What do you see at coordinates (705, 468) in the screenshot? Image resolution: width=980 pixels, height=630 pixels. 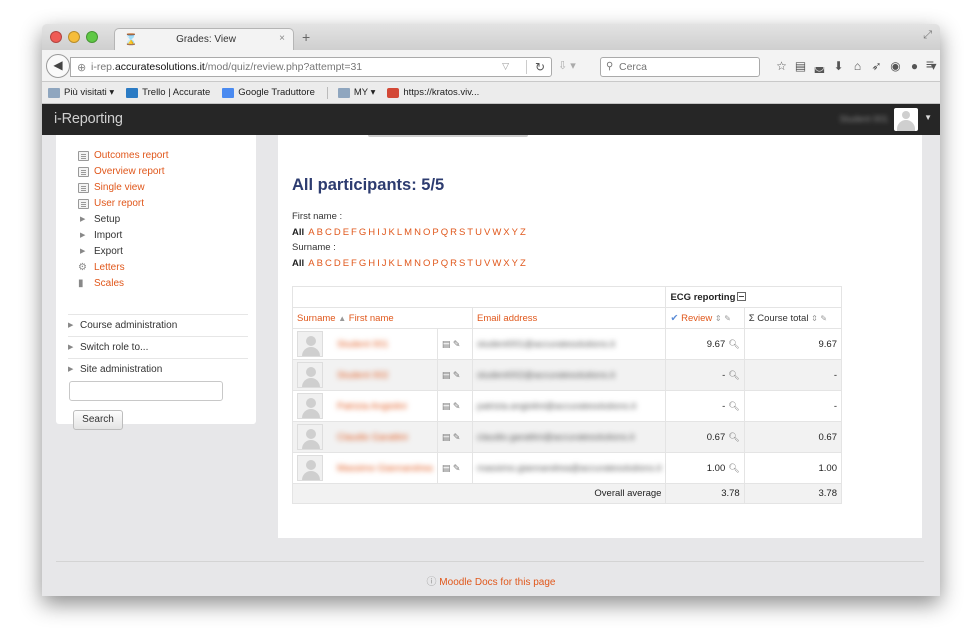 I see `review-grade-cell: 1.00 🔍︎` at bounding box center [705, 468].